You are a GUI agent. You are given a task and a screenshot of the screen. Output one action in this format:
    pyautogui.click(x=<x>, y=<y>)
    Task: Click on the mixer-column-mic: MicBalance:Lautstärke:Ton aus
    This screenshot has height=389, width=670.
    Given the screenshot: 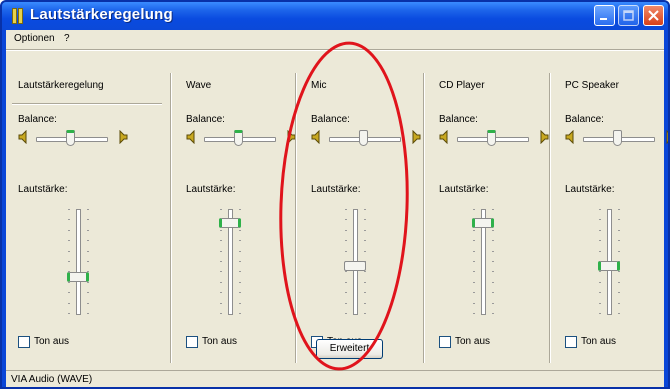 What is the action you would take?
    pyautogui.click(x=360, y=213)
    